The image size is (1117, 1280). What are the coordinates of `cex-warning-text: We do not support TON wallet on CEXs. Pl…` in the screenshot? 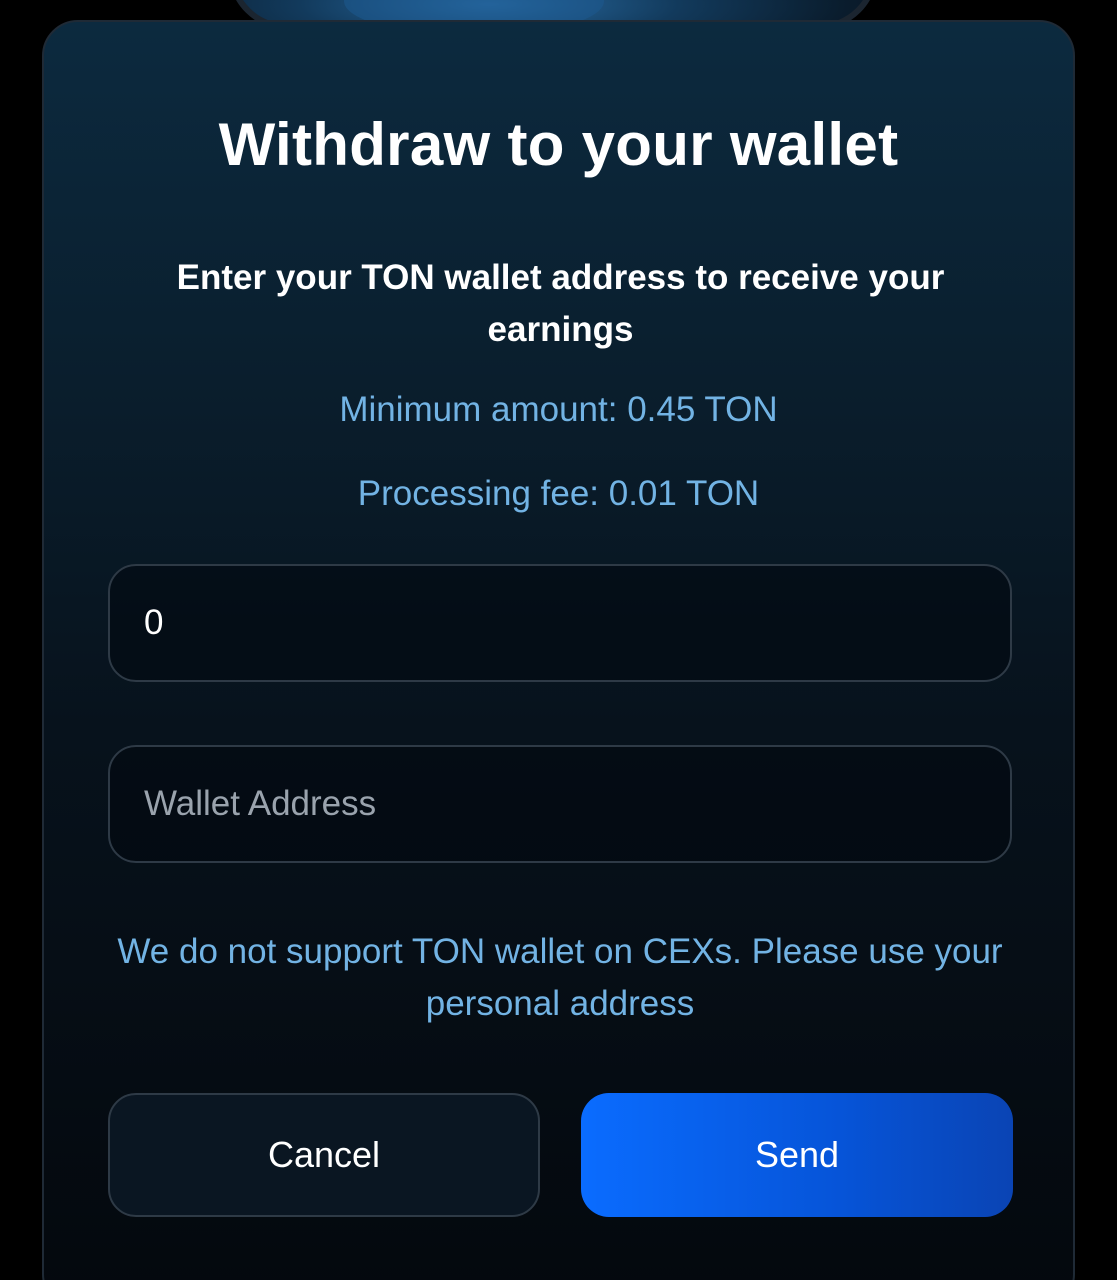 It's located at (560, 977).